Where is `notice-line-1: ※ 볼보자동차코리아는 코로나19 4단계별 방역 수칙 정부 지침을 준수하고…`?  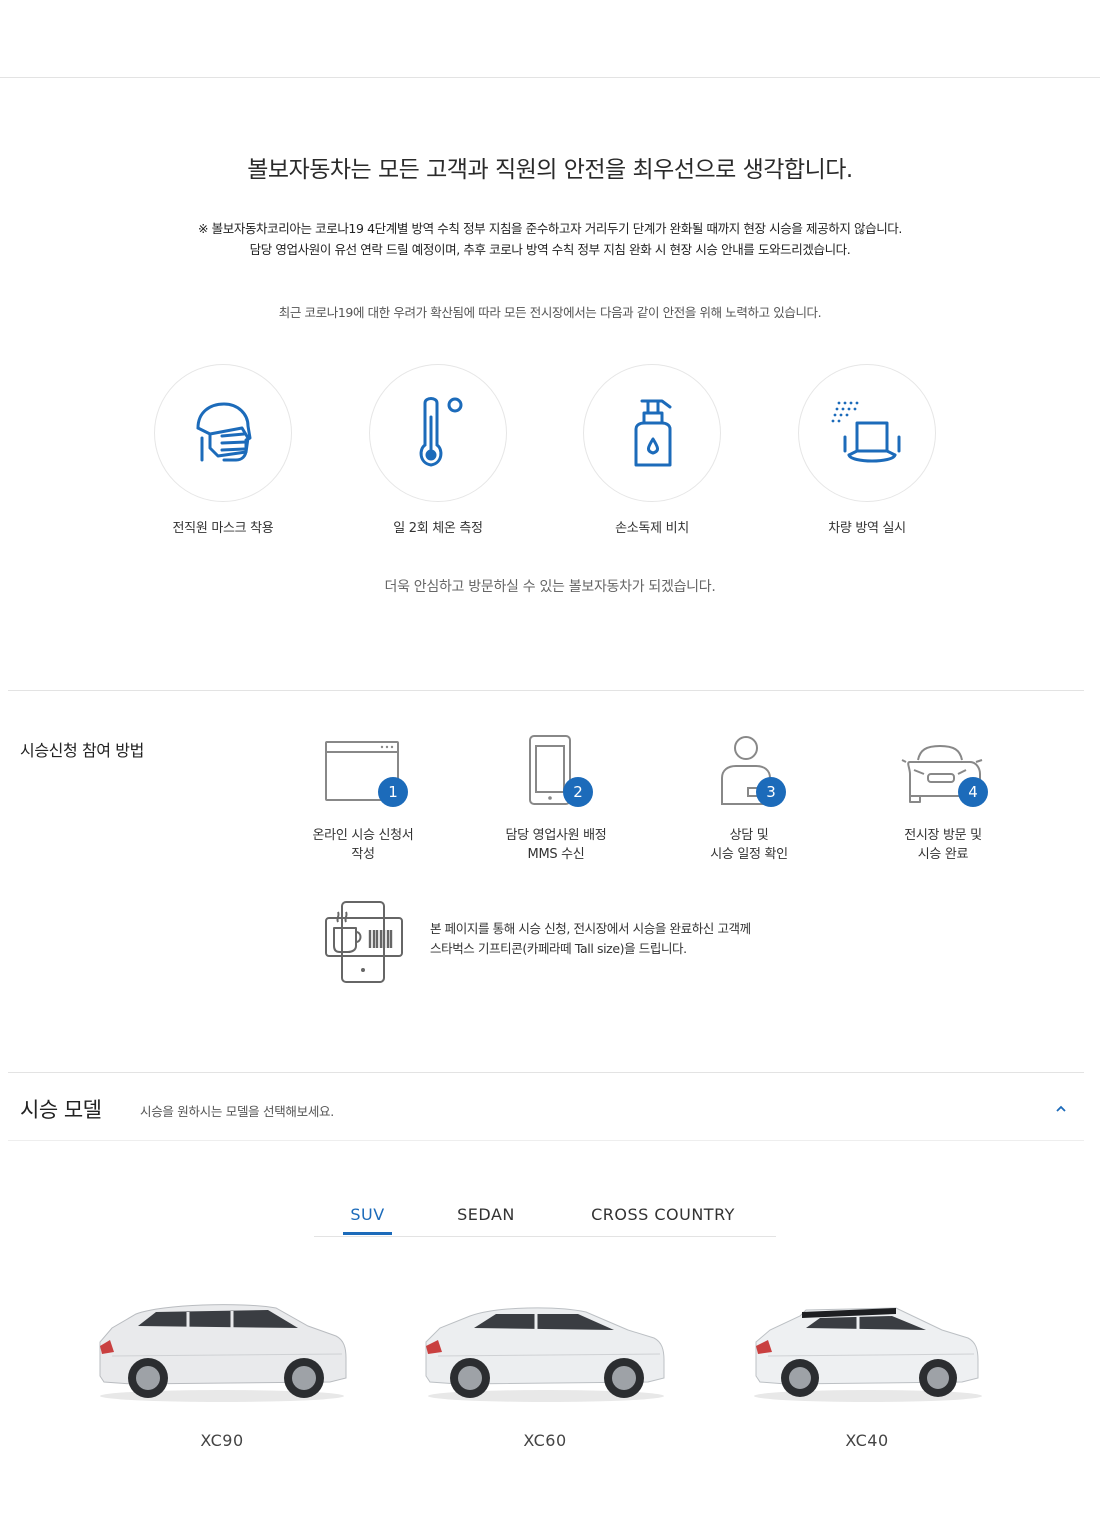 notice-line-1: ※ 볼보자동차코리아는 코로나19 4단계별 방역 수칙 정부 지침을 준수하고… is located at coordinates (550, 228).